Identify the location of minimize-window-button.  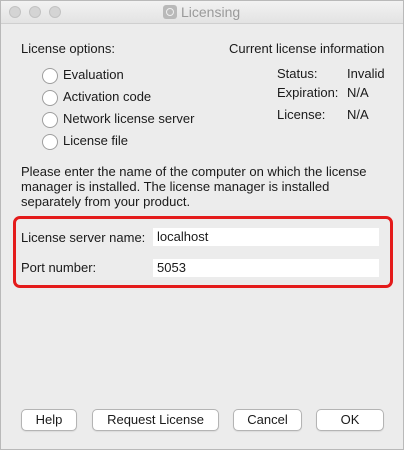
(35, 12).